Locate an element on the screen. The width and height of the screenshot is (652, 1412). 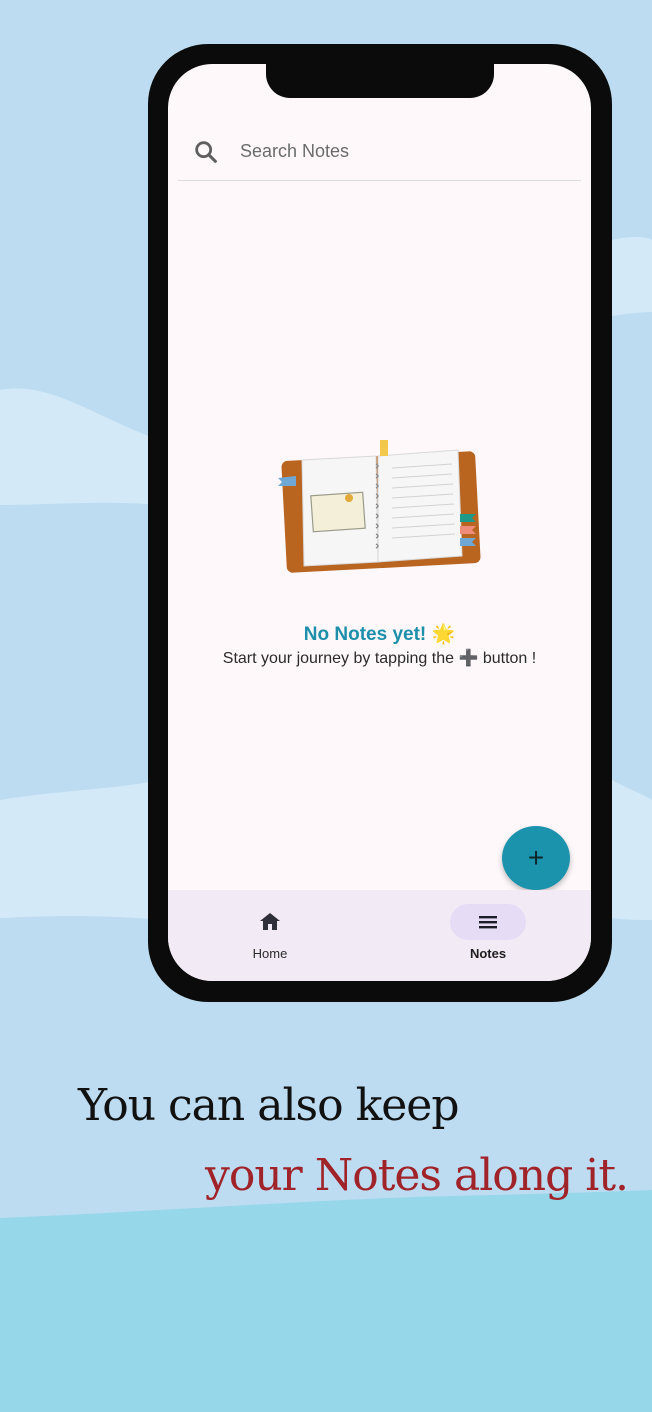
subtitle-text-end: button ! is located at coordinates (507, 658).